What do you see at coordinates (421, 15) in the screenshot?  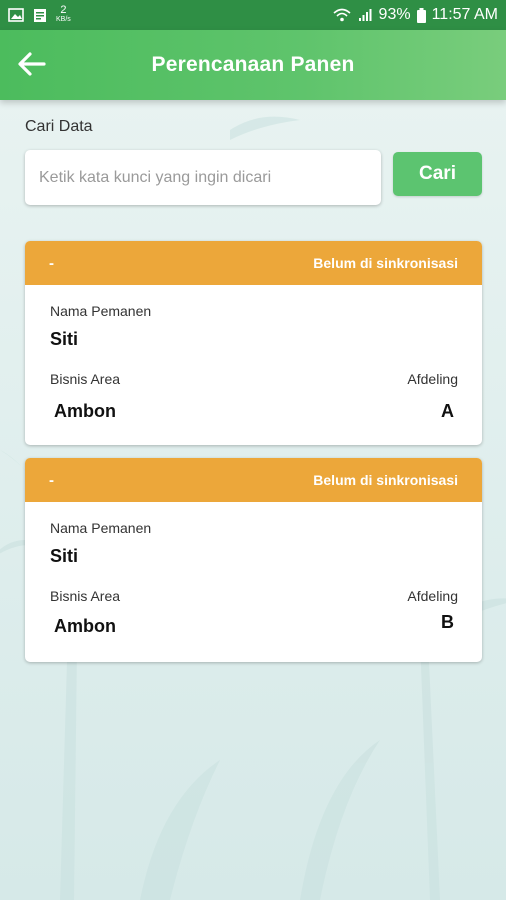 I see `battery-icon` at bounding box center [421, 15].